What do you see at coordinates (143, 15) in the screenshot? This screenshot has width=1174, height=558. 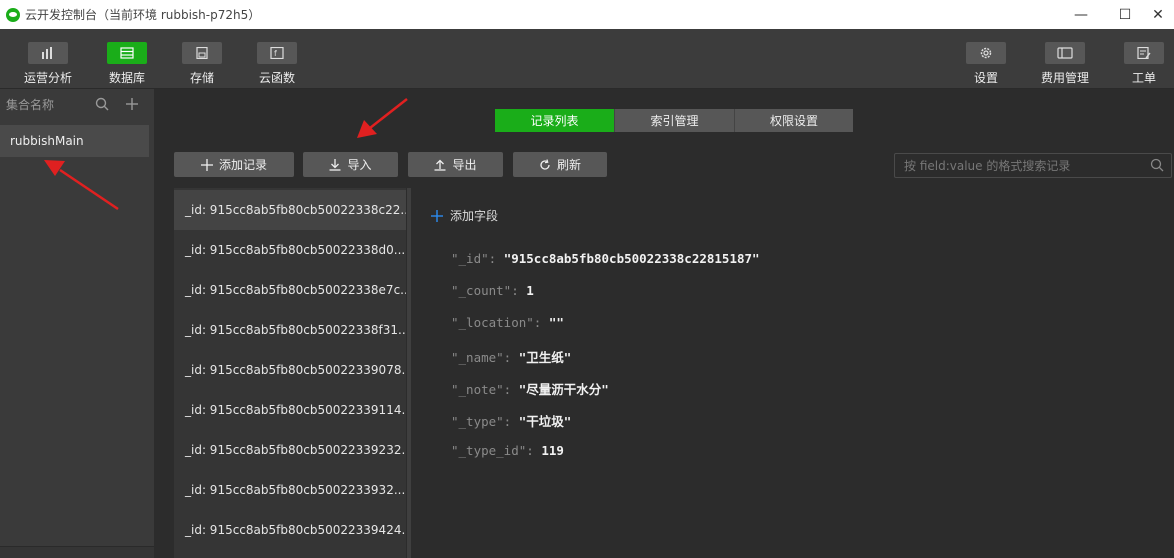 I see `window-title: 云开发控制台（当前环境 rubbish-p72h5）` at bounding box center [143, 15].